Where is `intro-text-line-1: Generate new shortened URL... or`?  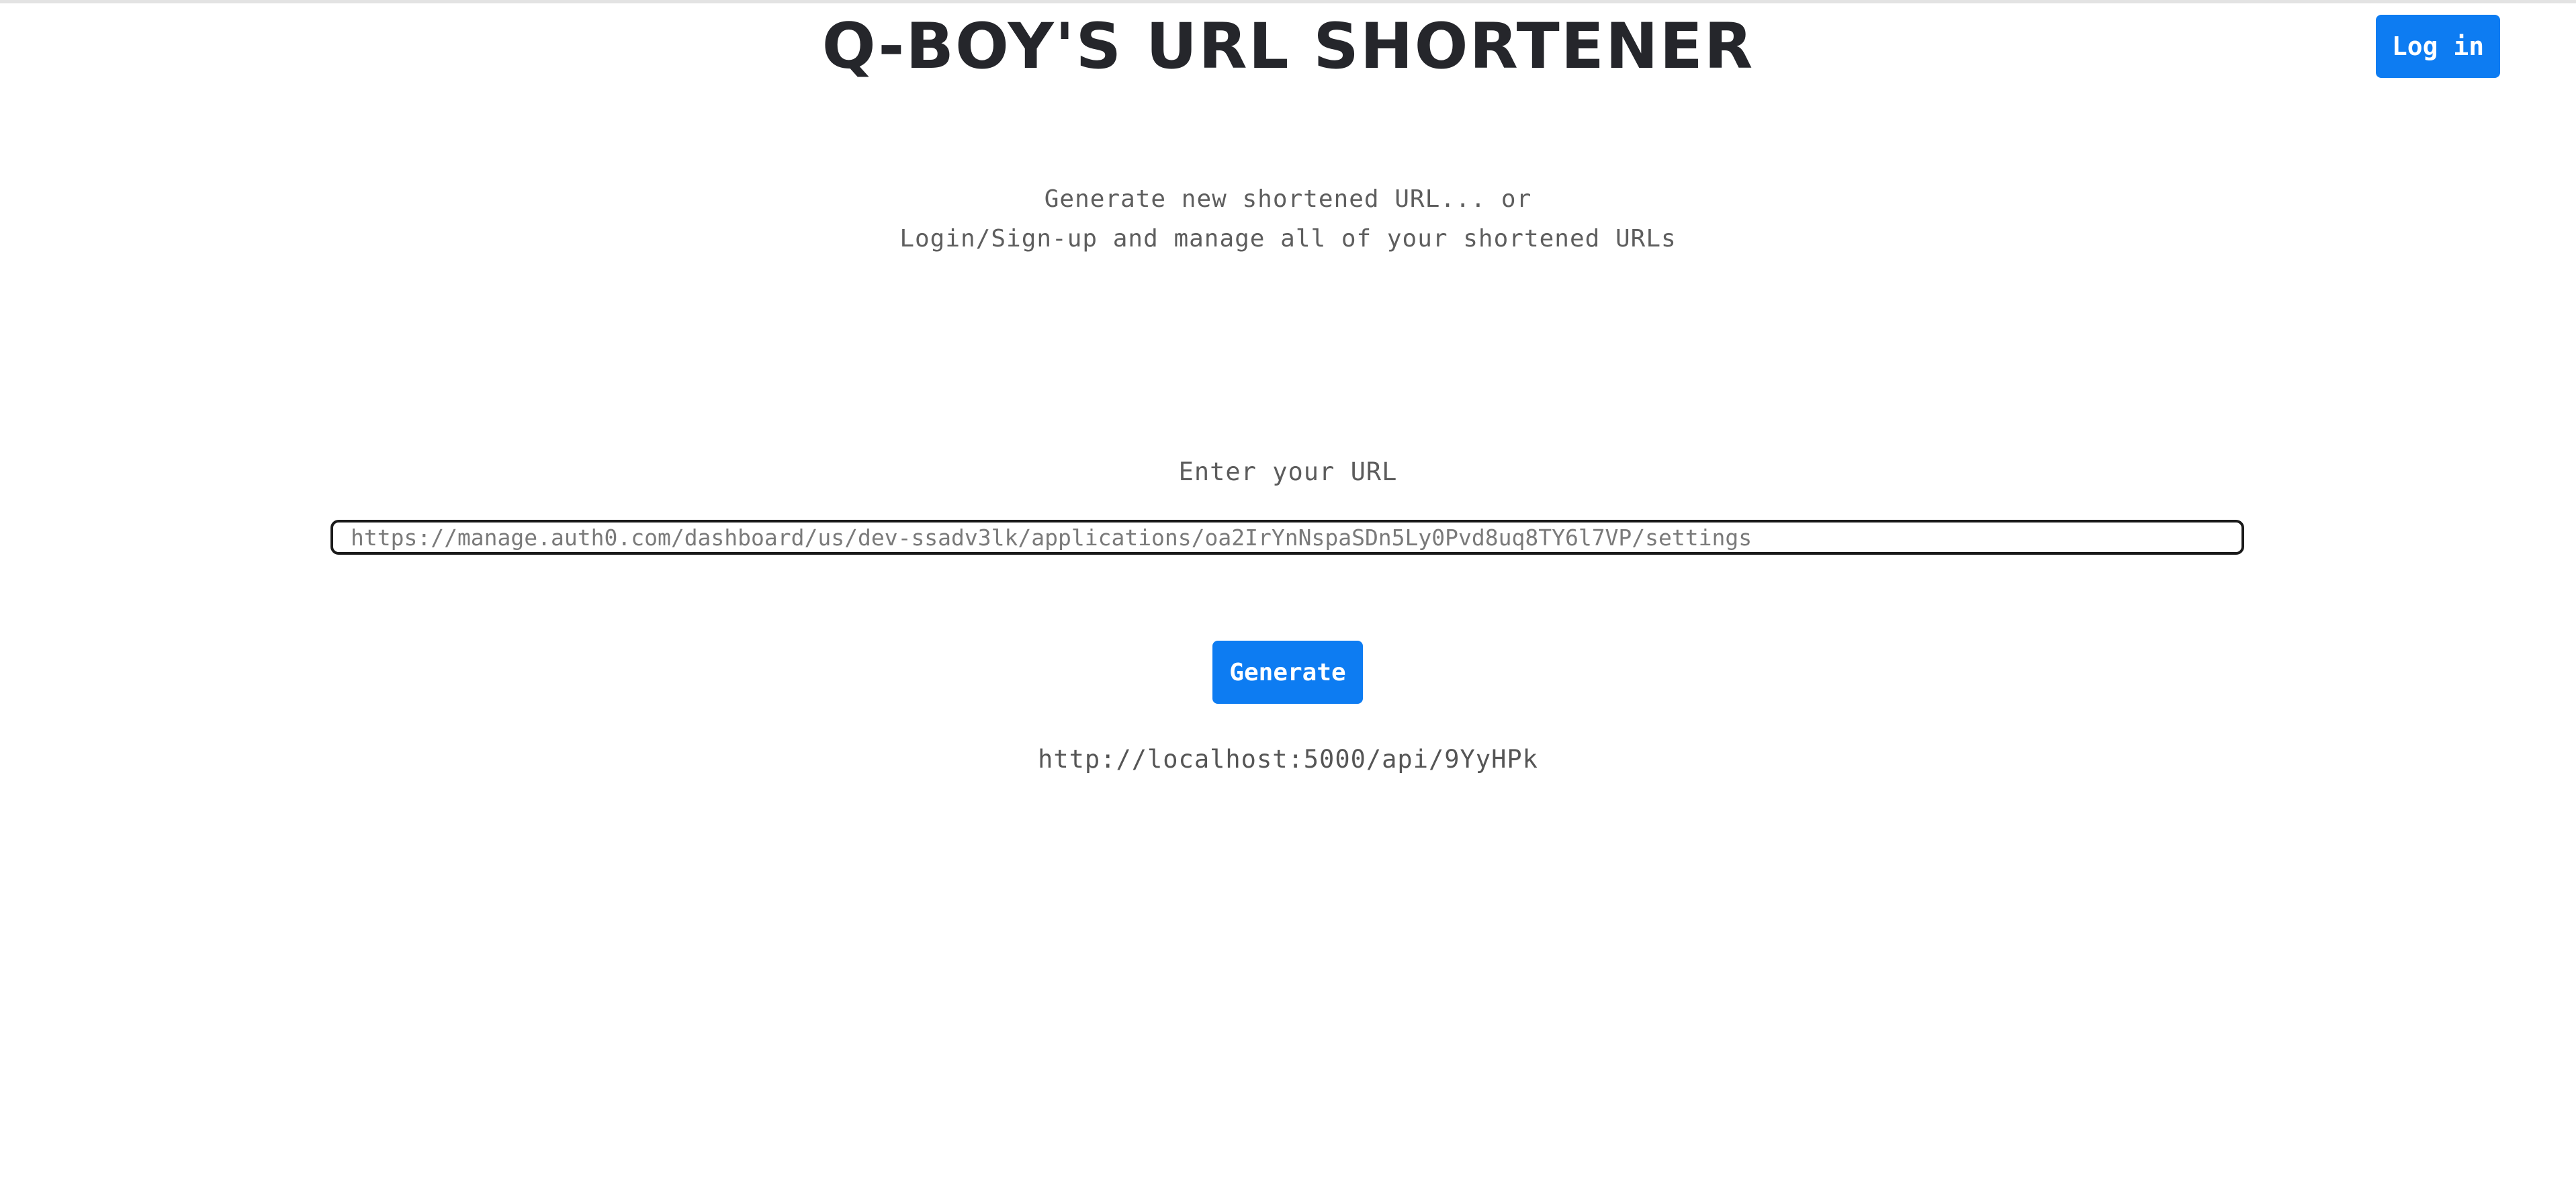 intro-text-line-1: Generate new shortened URL... or is located at coordinates (1288, 199).